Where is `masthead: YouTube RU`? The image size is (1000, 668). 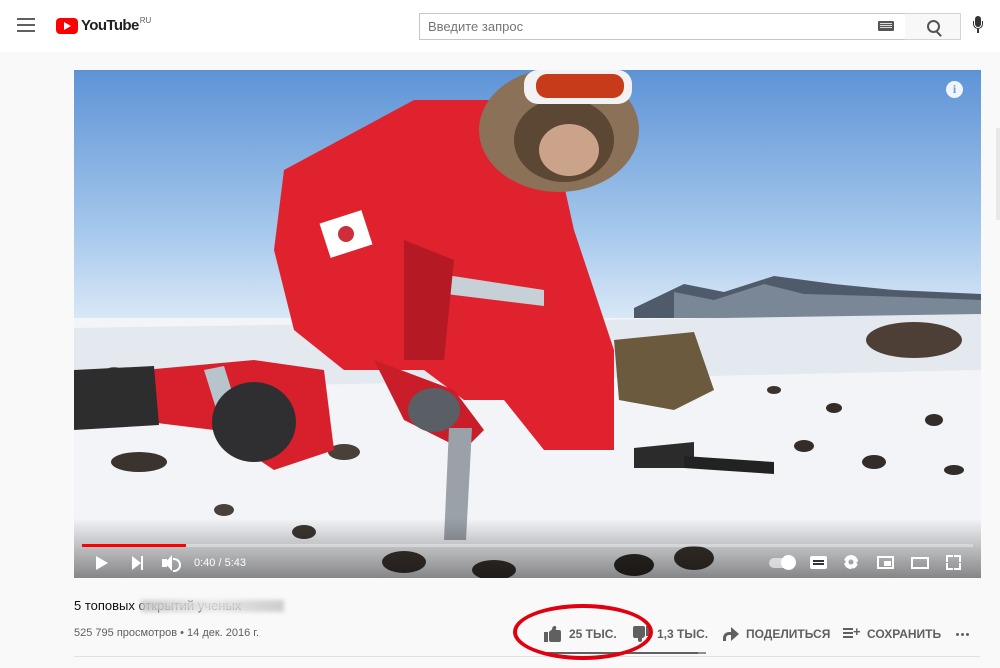
masthead: YouTube RU is located at coordinates (500, 26).